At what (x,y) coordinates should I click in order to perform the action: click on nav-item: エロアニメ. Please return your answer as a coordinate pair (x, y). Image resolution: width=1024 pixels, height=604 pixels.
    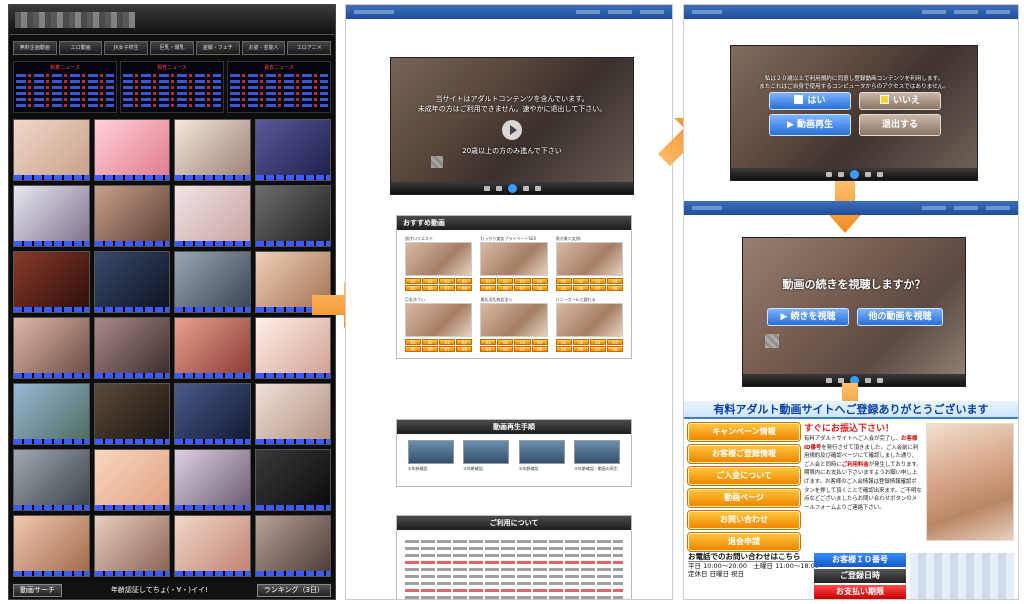
    Looking at the image, I should click on (309, 48).